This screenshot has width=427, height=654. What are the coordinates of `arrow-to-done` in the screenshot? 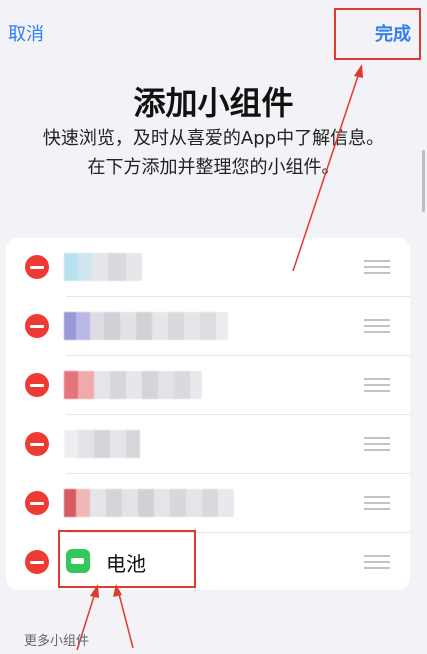 It's located at (326, 170).